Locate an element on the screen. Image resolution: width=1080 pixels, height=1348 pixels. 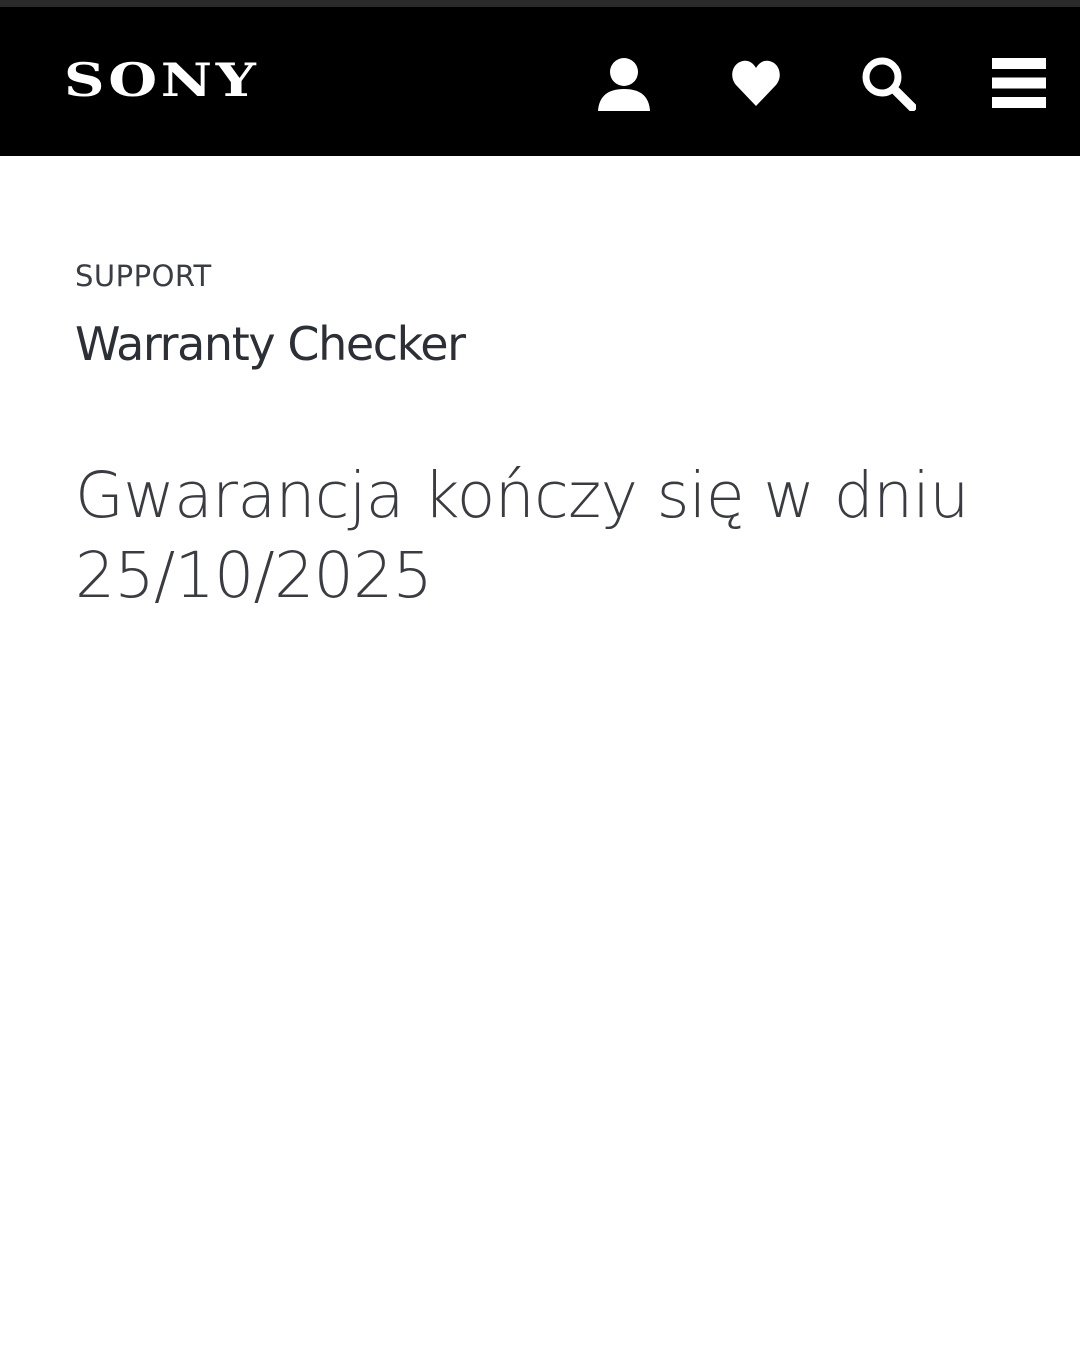
top-border is located at coordinates (540, 3).